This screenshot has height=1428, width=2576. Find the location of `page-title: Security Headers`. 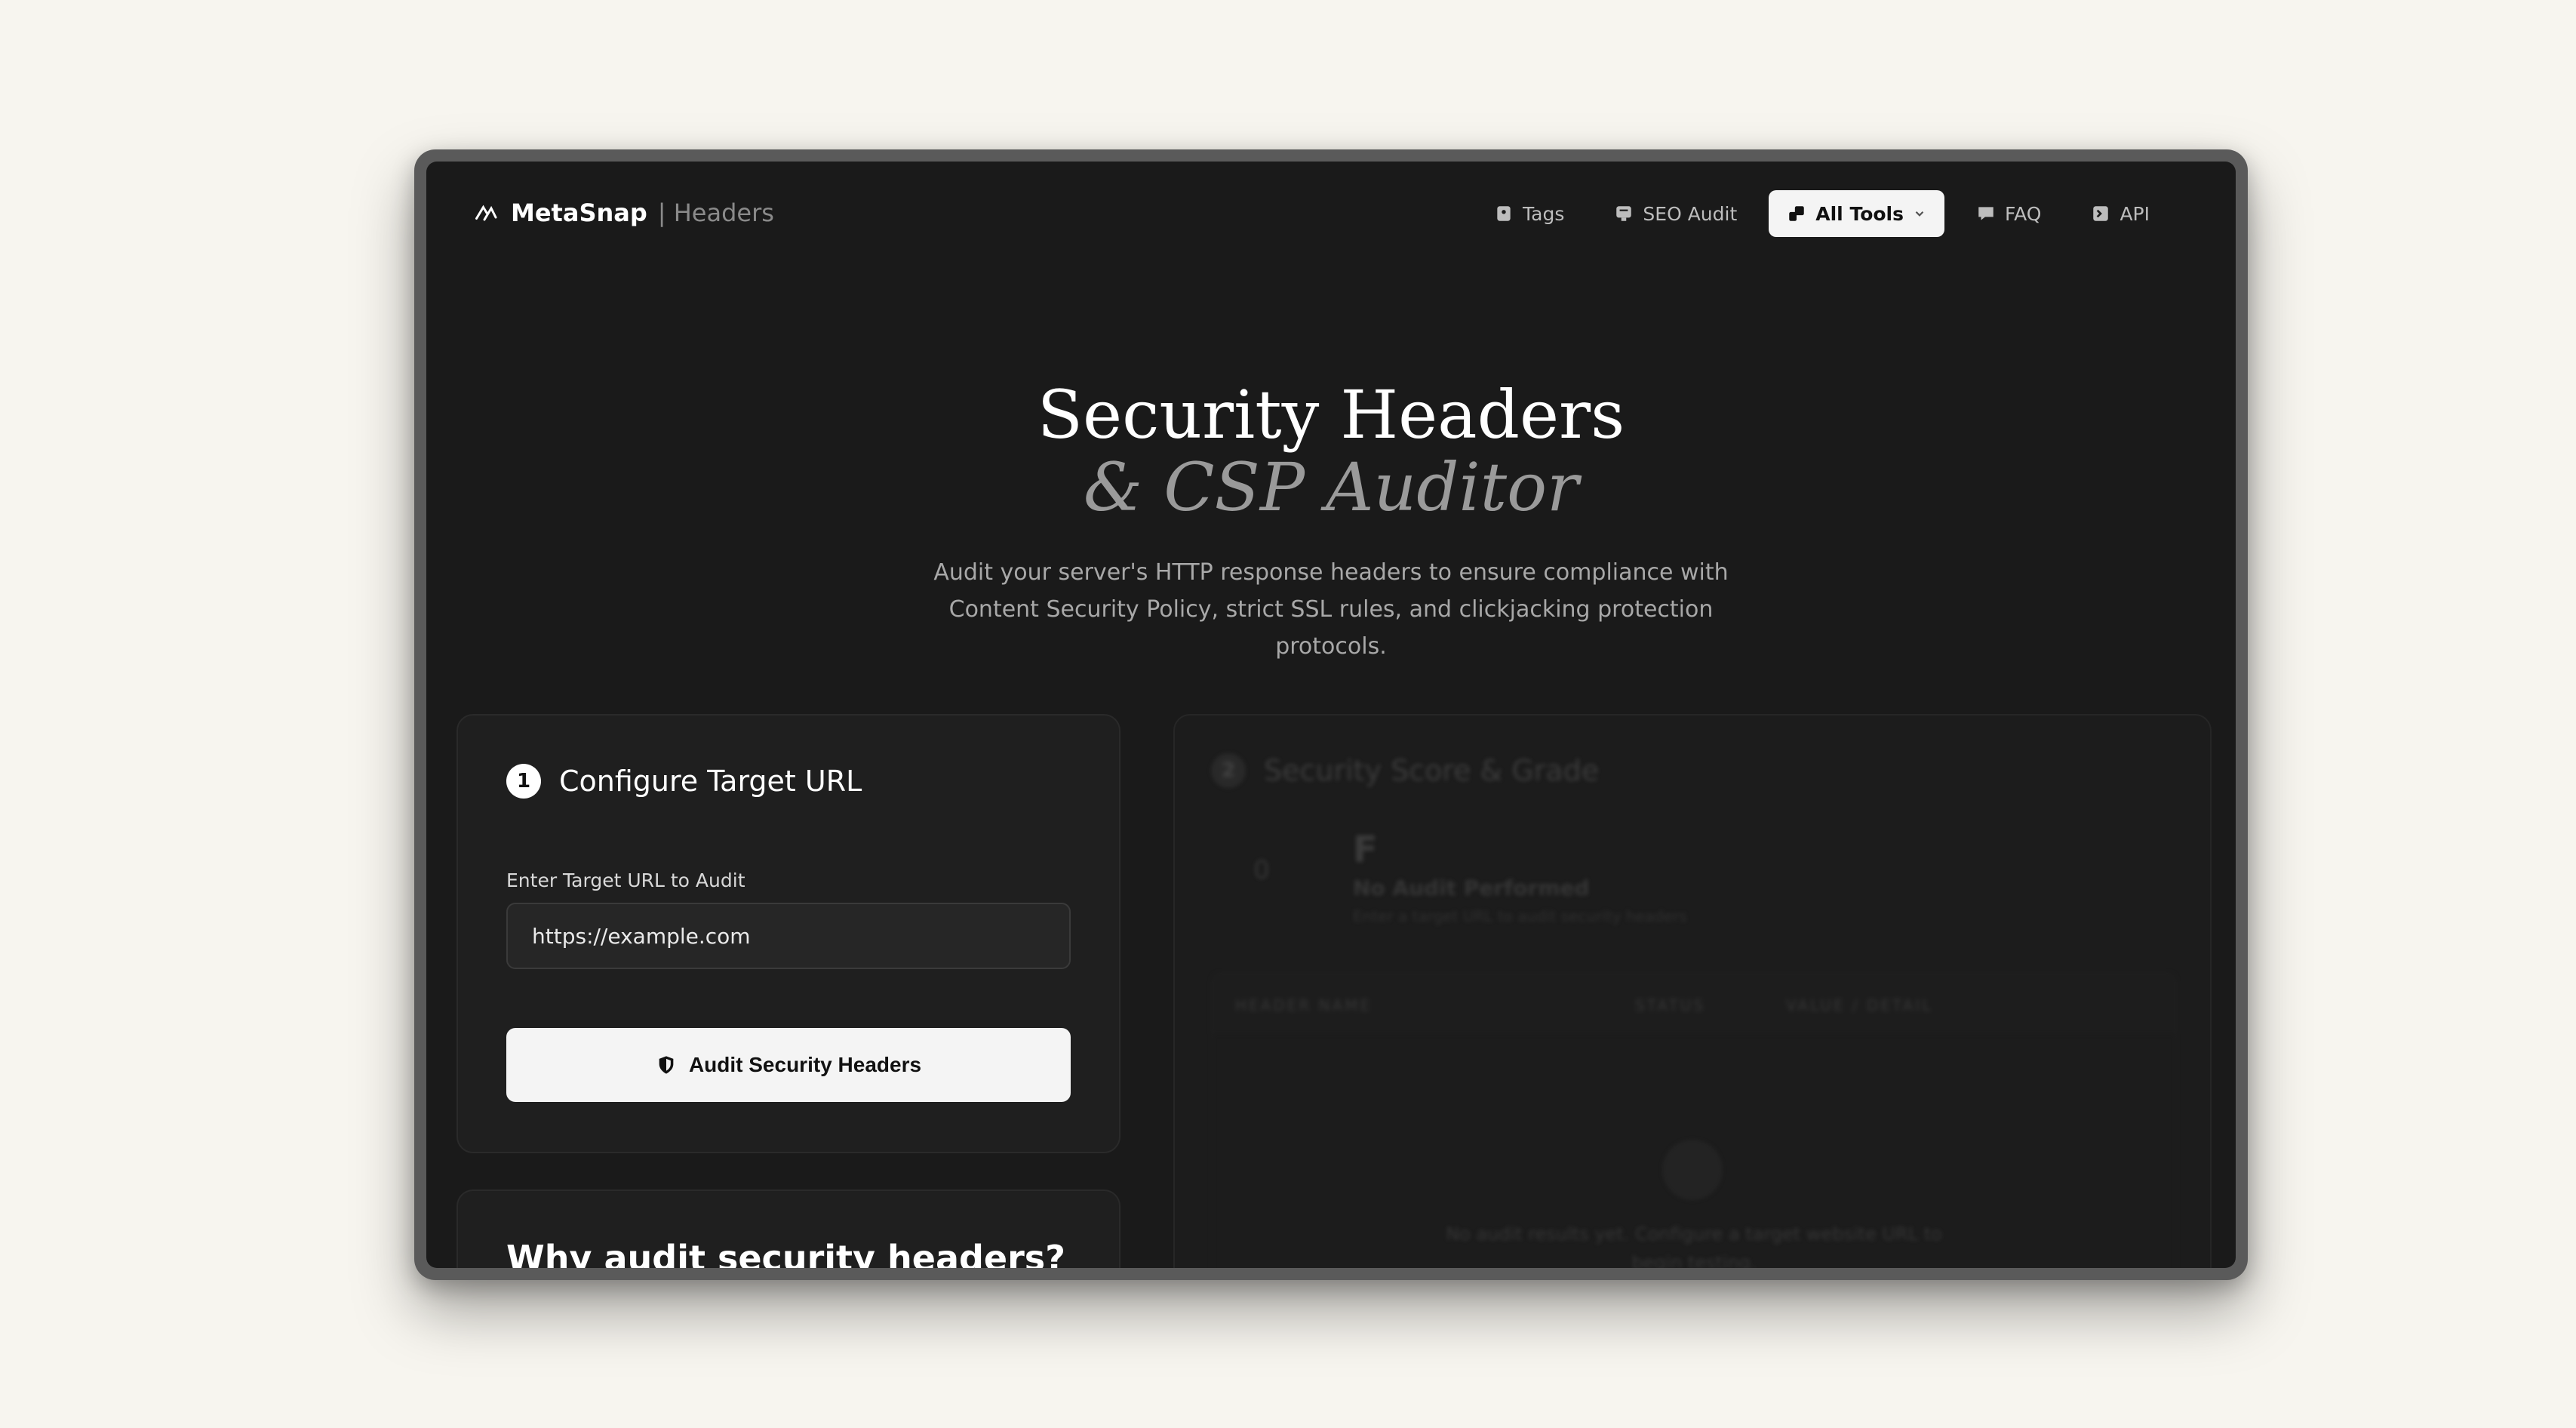

page-title: Security Headers is located at coordinates (1331, 415).